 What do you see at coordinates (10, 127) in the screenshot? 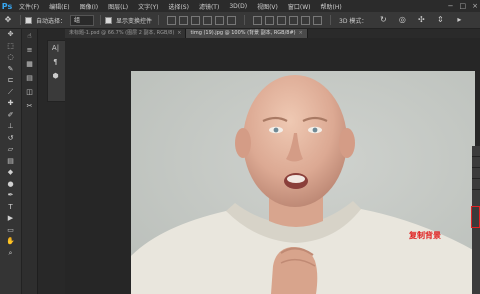
I see `stamp-tool-icon: ⊥` at bounding box center [10, 127].